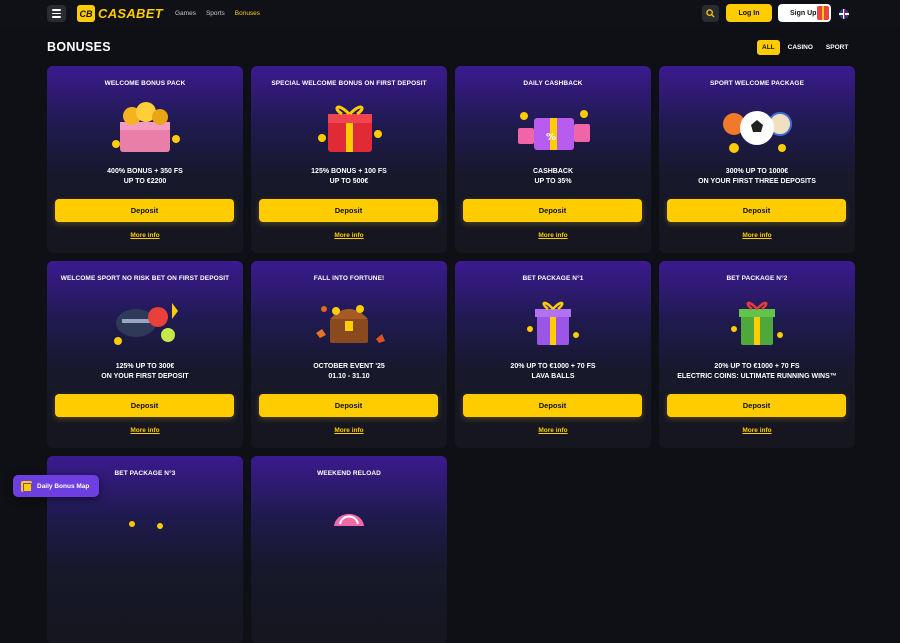  Describe the element at coordinates (56, 13) in the screenshot. I see `menu-icon` at that location.